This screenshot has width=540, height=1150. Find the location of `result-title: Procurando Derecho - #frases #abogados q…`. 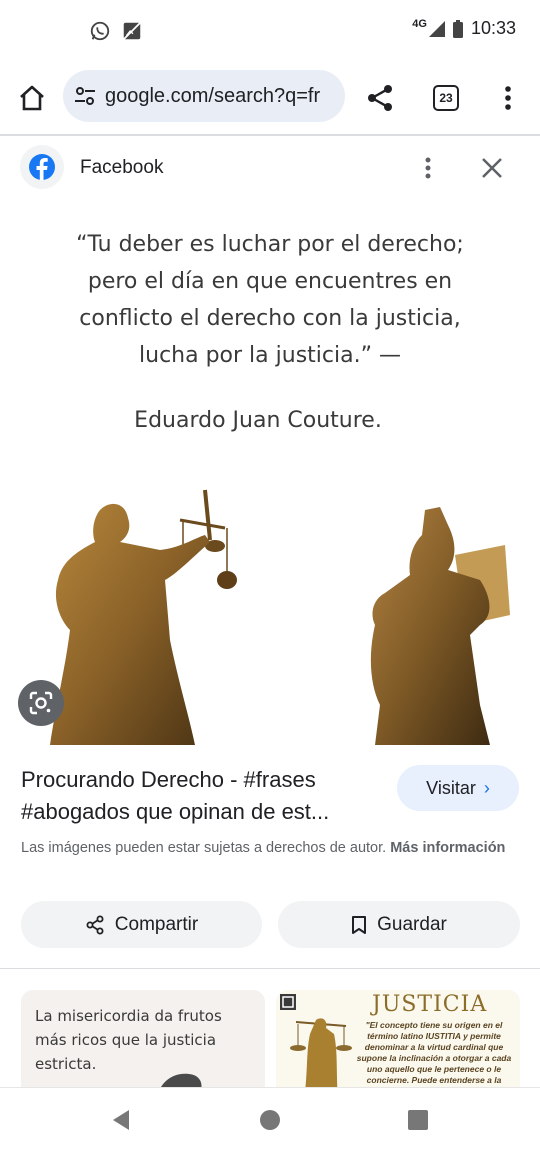

result-title: Procurando Derecho - #frases #abogados q… is located at coordinates (201, 796).